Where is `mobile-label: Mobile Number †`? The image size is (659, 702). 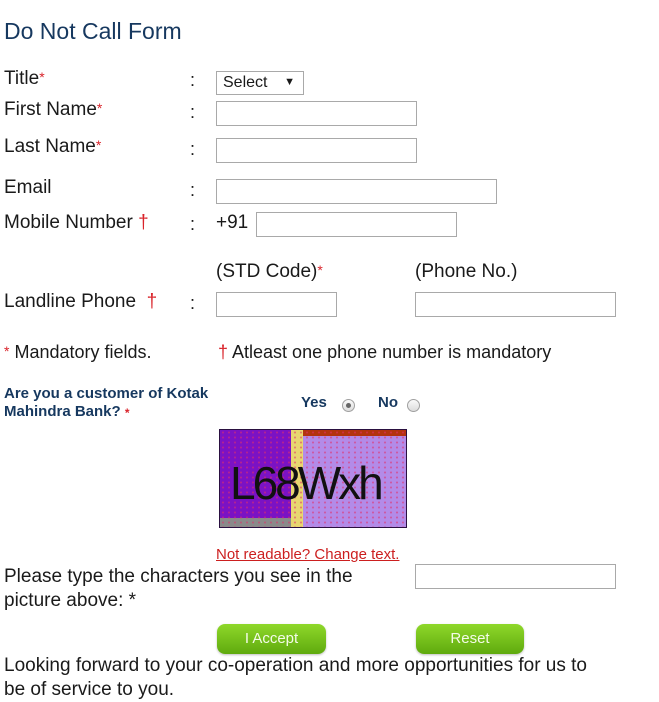 mobile-label: Mobile Number † is located at coordinates (76, 223).